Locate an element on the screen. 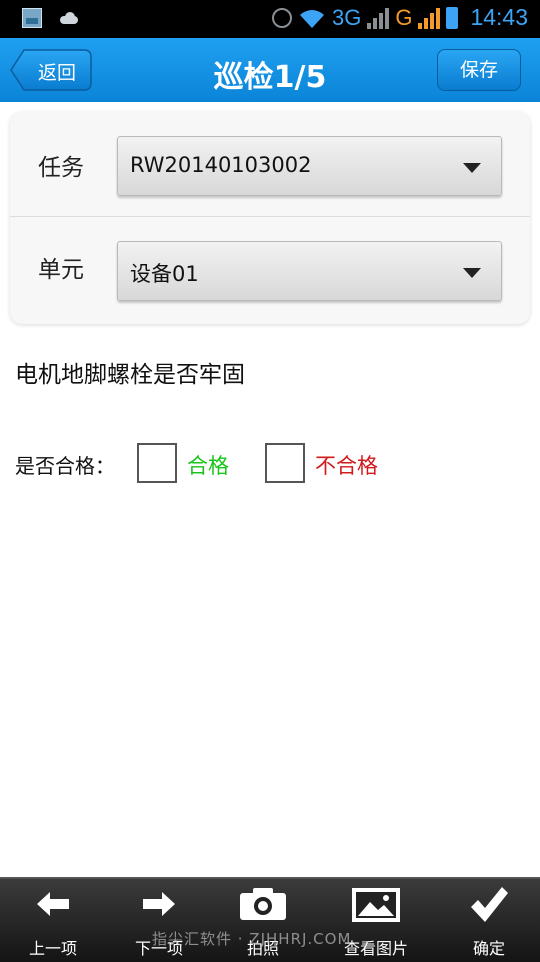  wifi-icon is located at coordinates (311, 18).